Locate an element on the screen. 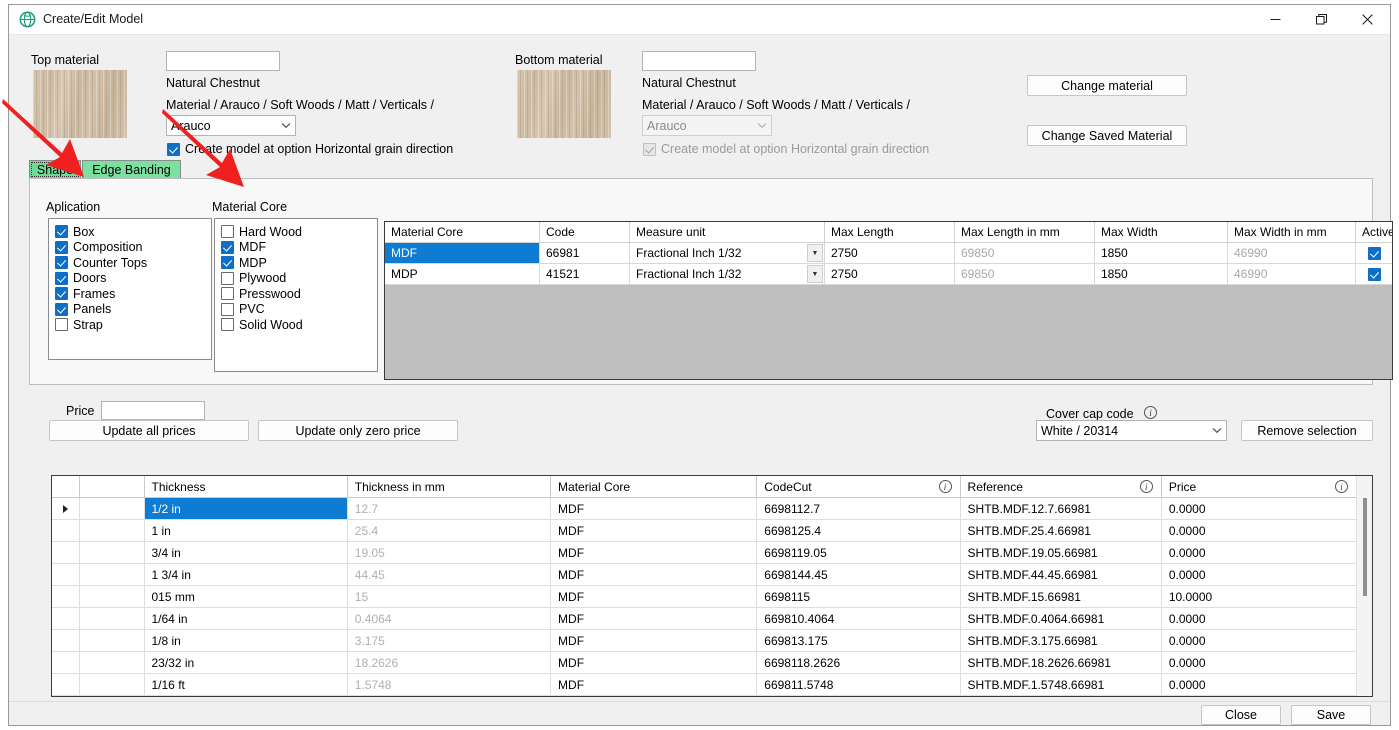 The height and width of the screenshot is (730, 1399). change-material-button: Change material is located at coordinates (1107, 85).